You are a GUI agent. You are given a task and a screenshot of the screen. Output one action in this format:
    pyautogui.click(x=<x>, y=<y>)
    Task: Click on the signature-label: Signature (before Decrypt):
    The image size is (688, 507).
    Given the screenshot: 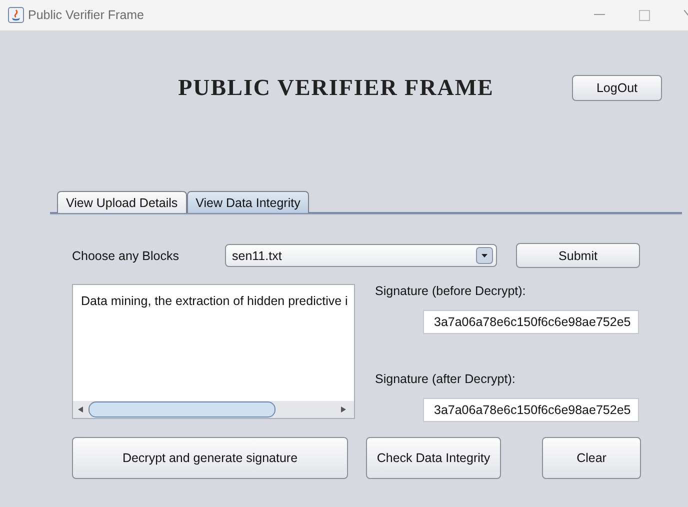 What is the action you would take?
    pyautogui.click(x=451, y=291)
    